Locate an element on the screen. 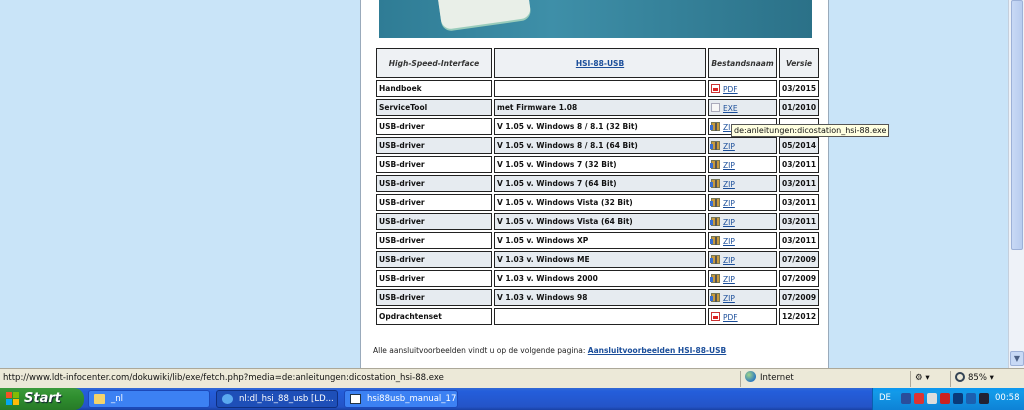  table-row: Handboek PDF 03/2015 is located at coordinates (598, 88).